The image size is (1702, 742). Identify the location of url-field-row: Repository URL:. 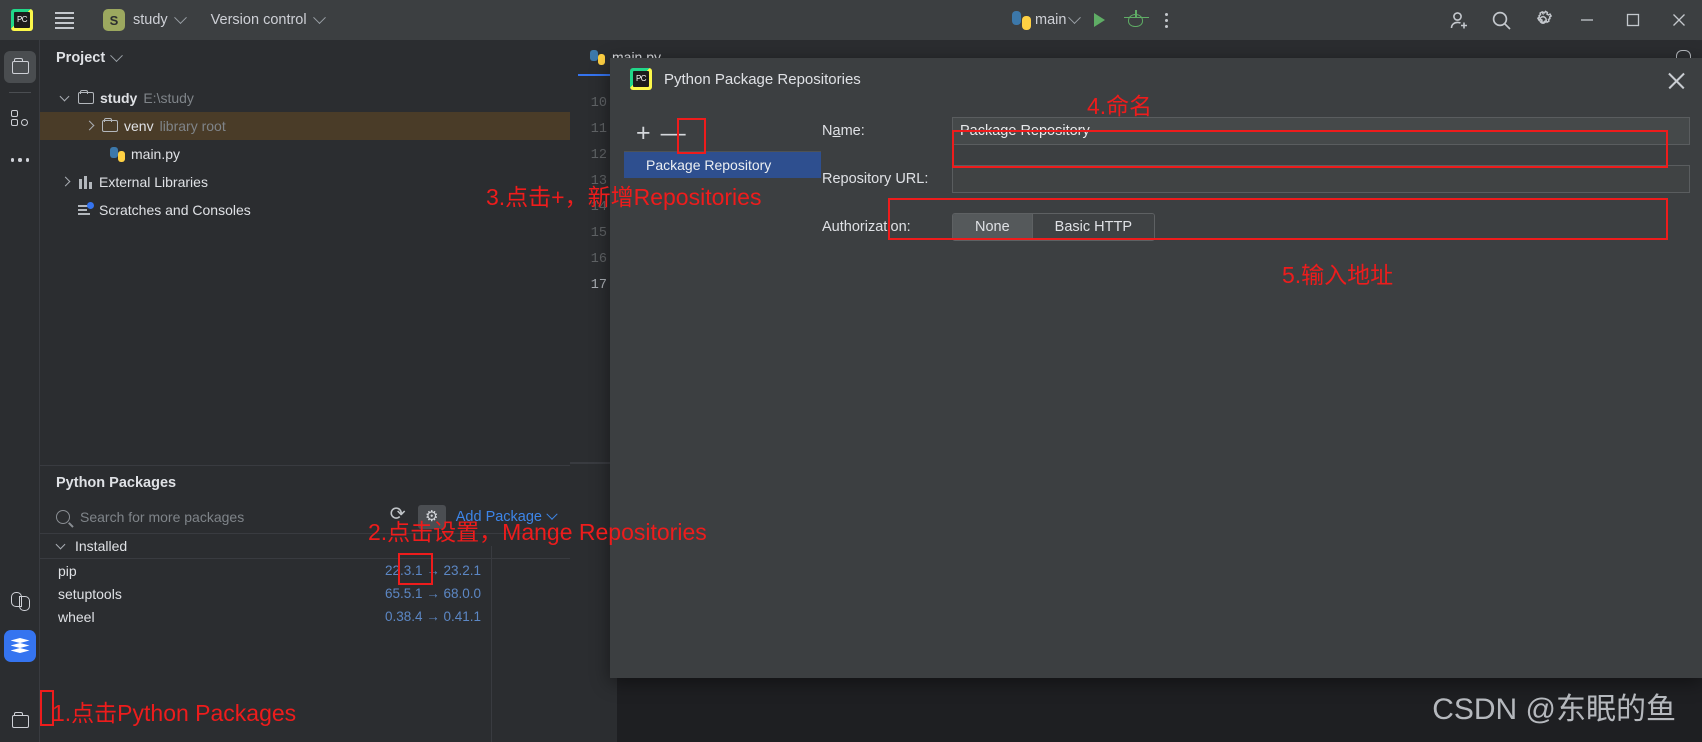
(1256, 179).